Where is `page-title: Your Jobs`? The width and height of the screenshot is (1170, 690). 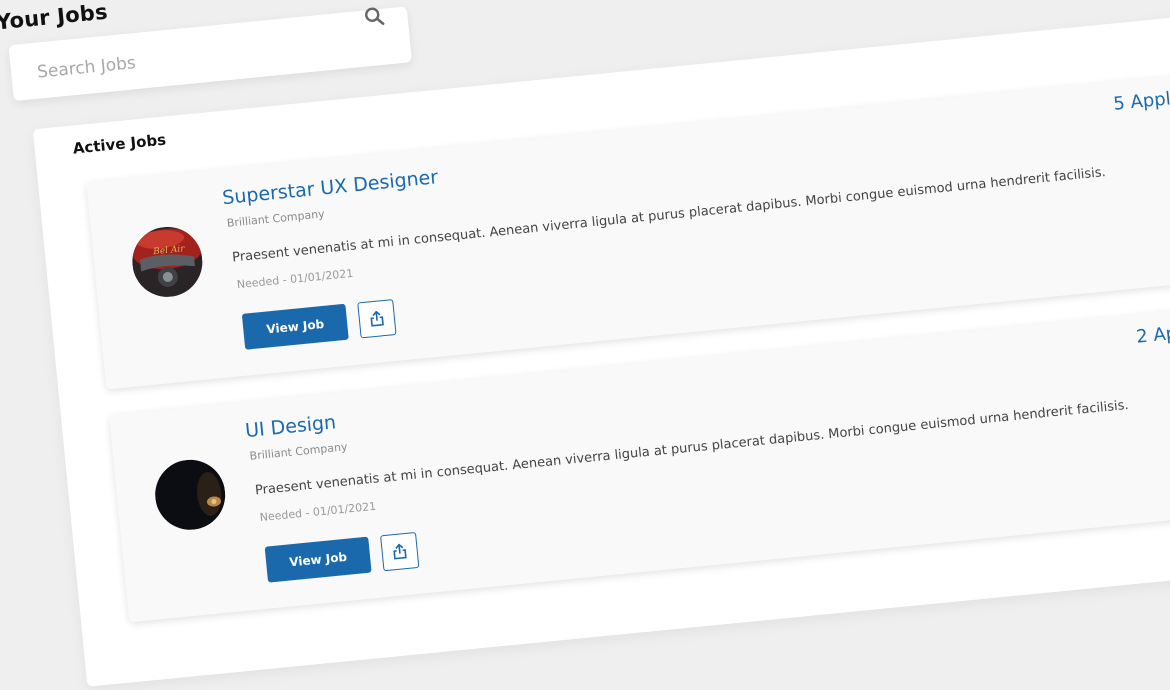 page-title: Your Jobs is located at coordinates (54, 17).